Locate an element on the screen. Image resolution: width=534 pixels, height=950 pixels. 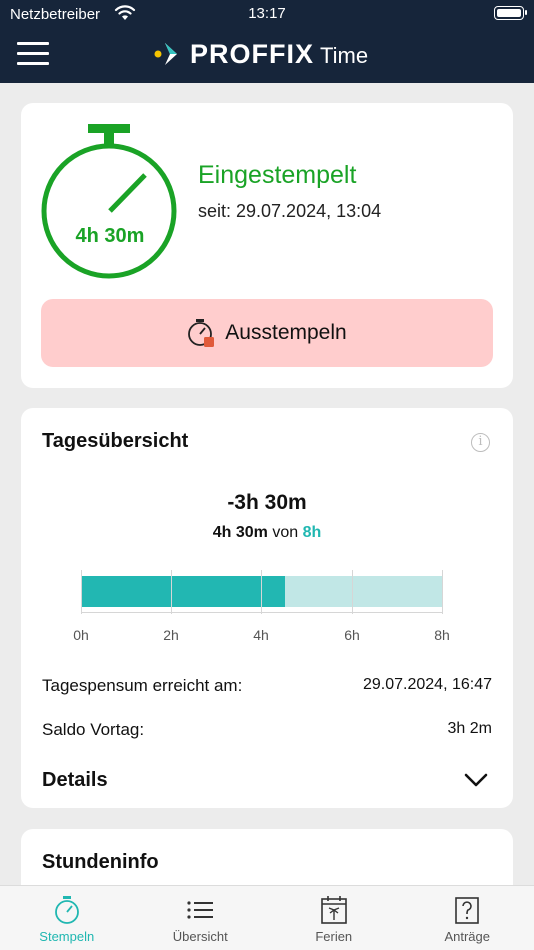
hamburger-menu-button is located at coordinates (33, 54).